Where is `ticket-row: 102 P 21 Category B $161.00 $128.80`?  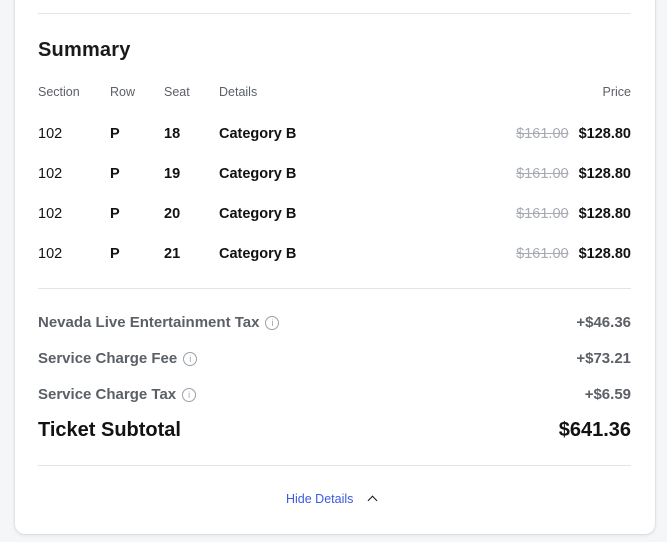
ticket-row: 102 P 21 Category B $161.00 $128.80 is located at coordinates (335, 266).